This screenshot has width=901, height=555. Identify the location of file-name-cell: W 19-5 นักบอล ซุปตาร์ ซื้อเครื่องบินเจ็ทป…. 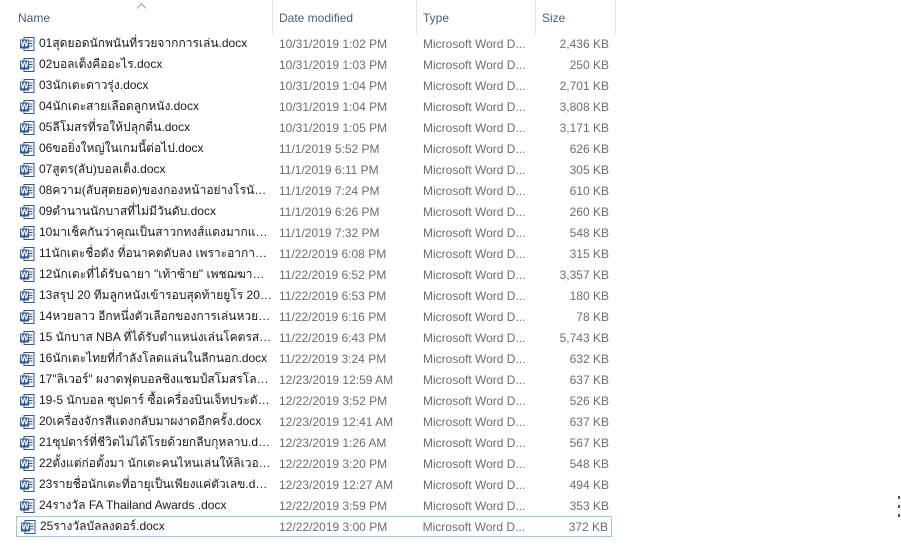
(144, 400).